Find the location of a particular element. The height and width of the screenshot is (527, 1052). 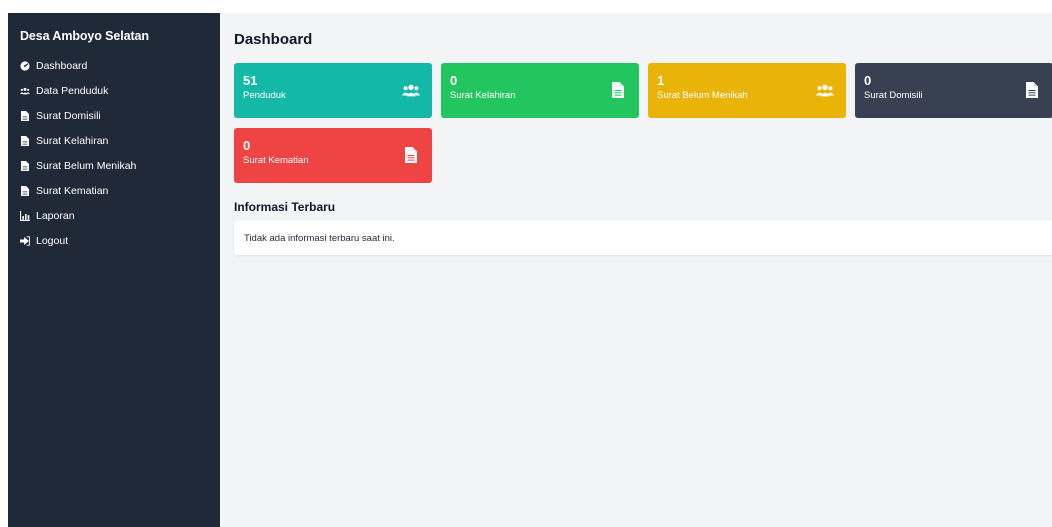

sidebar-item-label: Dashboard is located at coordinates (62, 65).